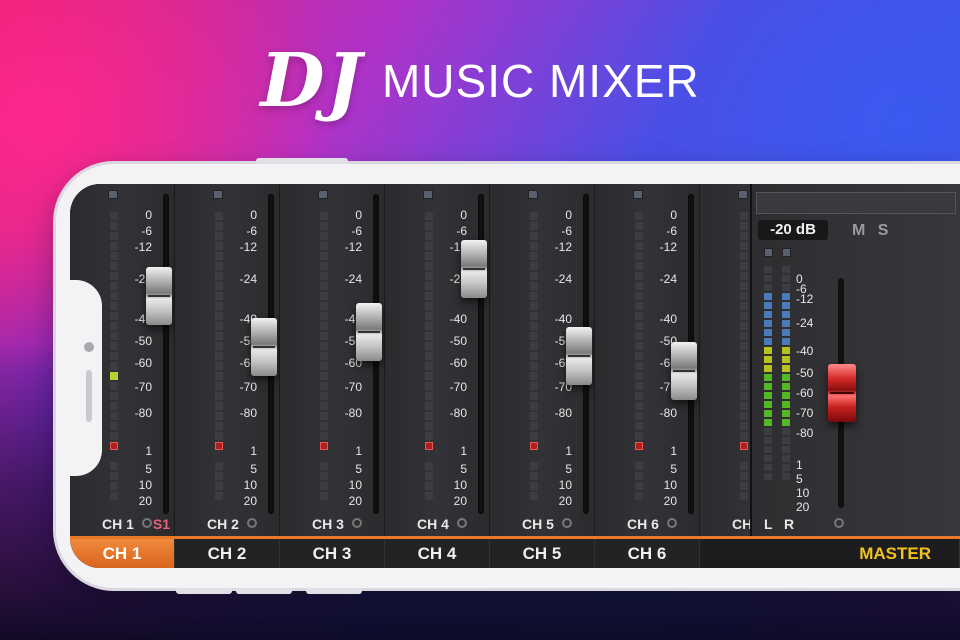 The image size is (960, 640). Describe the element at coordinates (542, 553) in the screenshot. I see `tab-ch5: CH 5` at that location.